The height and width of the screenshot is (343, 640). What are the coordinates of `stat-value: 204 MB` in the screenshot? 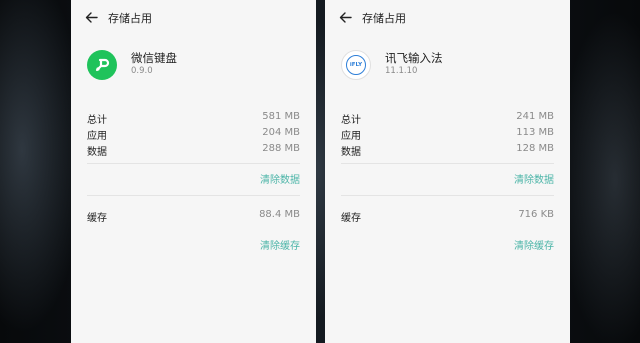 It's located at (281, 132).